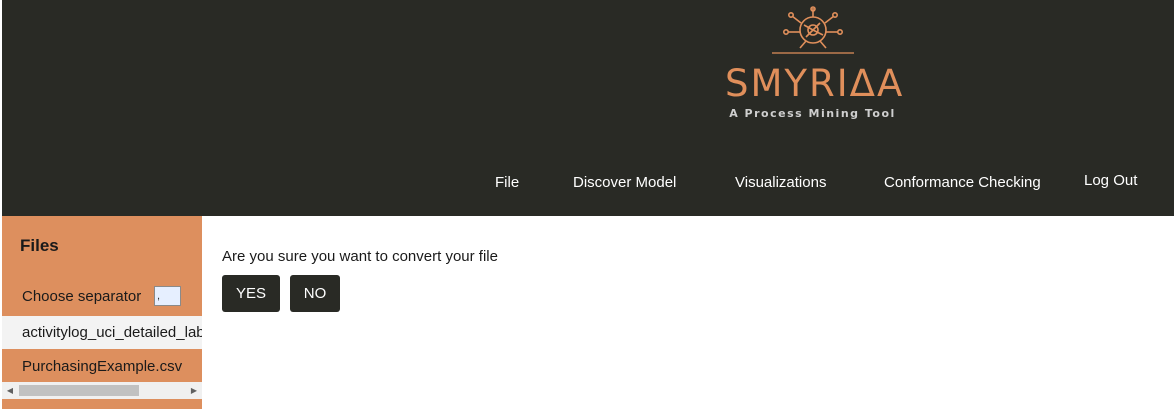 The image size is (1174, 409). What do you see at coordinates (624, 182) in the screenshot?
I see `nav-discover-model: Discover Model` at bounding box center [624, 182].